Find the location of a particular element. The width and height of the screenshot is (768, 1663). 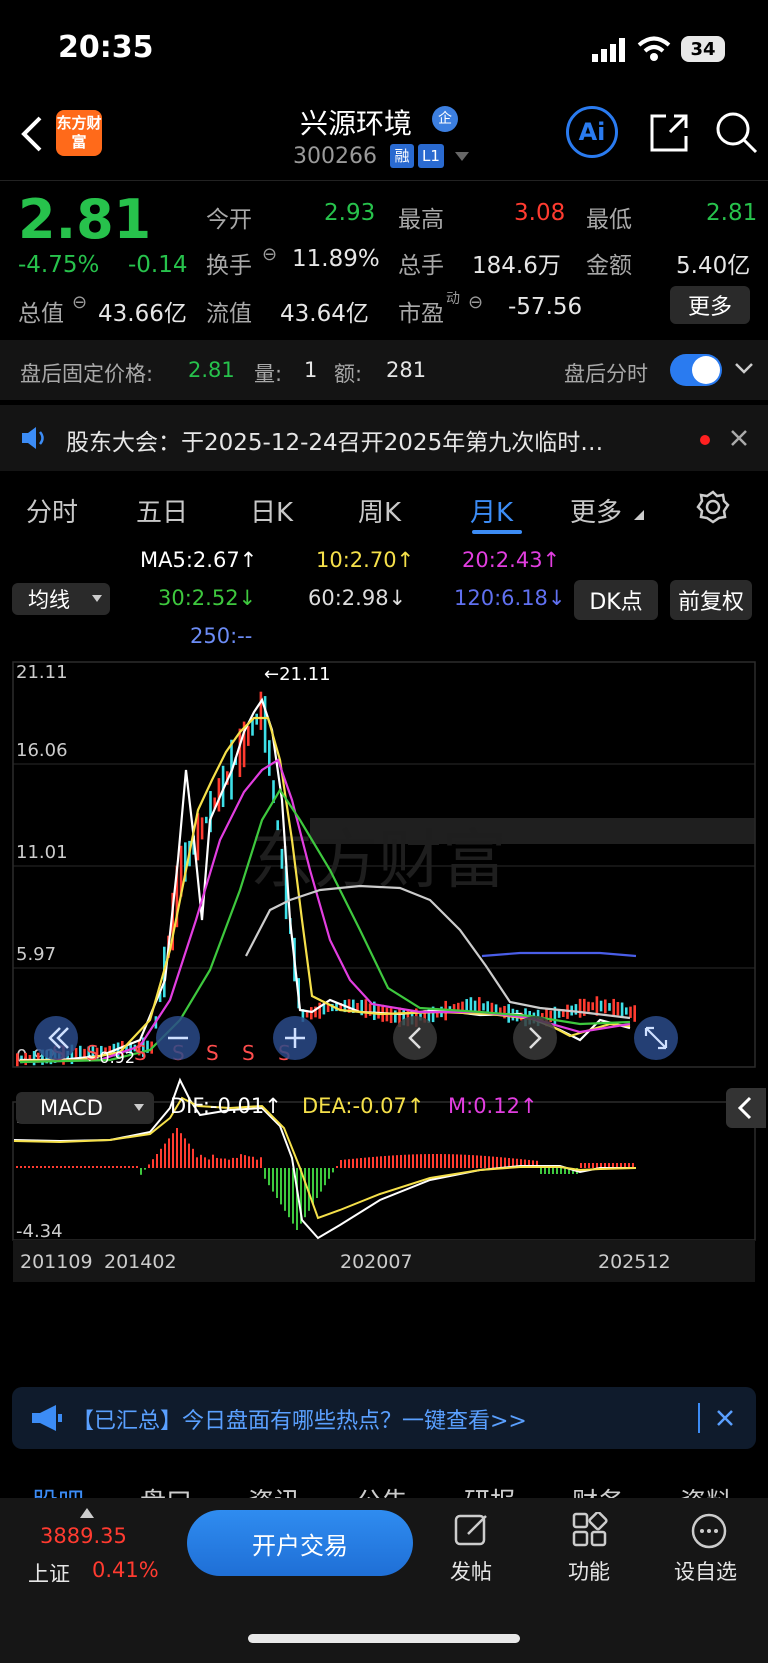

caret-down-icon is located at coordinates (462, 157).